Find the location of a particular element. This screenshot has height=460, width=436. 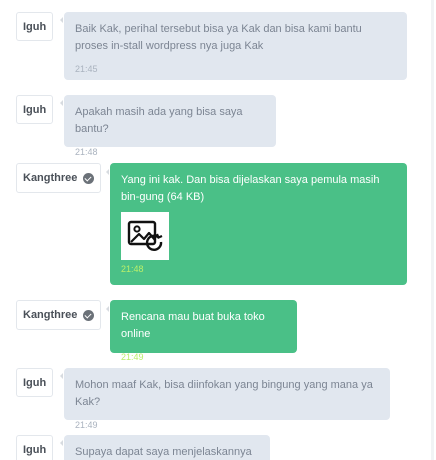

message-text: Apakah masih ada yang bisa saya bantu? is located at coordinates (159, 120).